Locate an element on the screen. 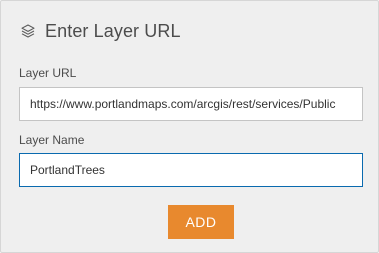 This screenshot has width=379, height=253. add-button: ADD is located at coordinates (201, 222).